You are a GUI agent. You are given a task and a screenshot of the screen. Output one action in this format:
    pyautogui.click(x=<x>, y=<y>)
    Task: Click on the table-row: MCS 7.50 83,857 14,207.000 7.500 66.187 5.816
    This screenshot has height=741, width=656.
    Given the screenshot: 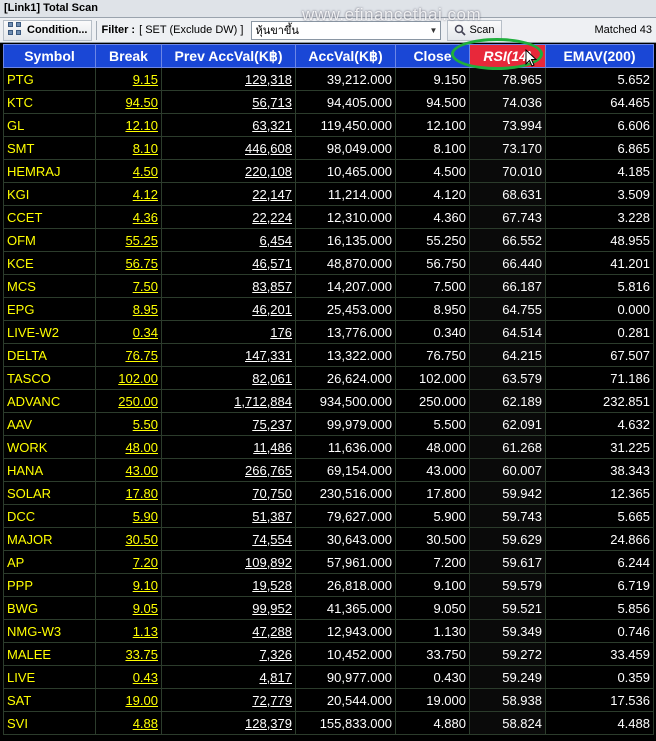 What is the action you would take?
    pyautogui.click(x=328, y=286)
    